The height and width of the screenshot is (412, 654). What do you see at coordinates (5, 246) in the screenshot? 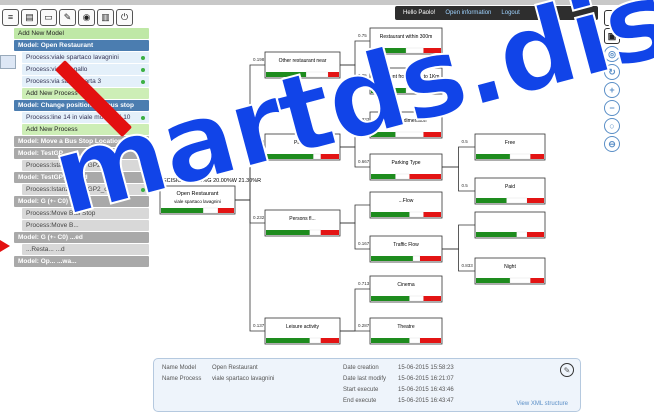
I see `red-arrow-mark` at bounding box center [5, 246].